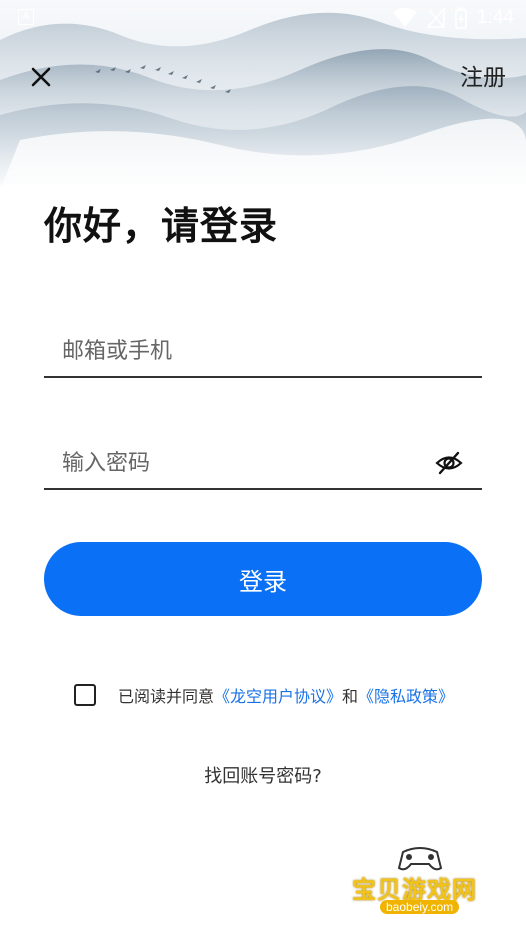 The width and height of the screenshot is (526, 935). Describe the element at coordinates (234, 463) in the screenshot. I see `password-input` at that location.